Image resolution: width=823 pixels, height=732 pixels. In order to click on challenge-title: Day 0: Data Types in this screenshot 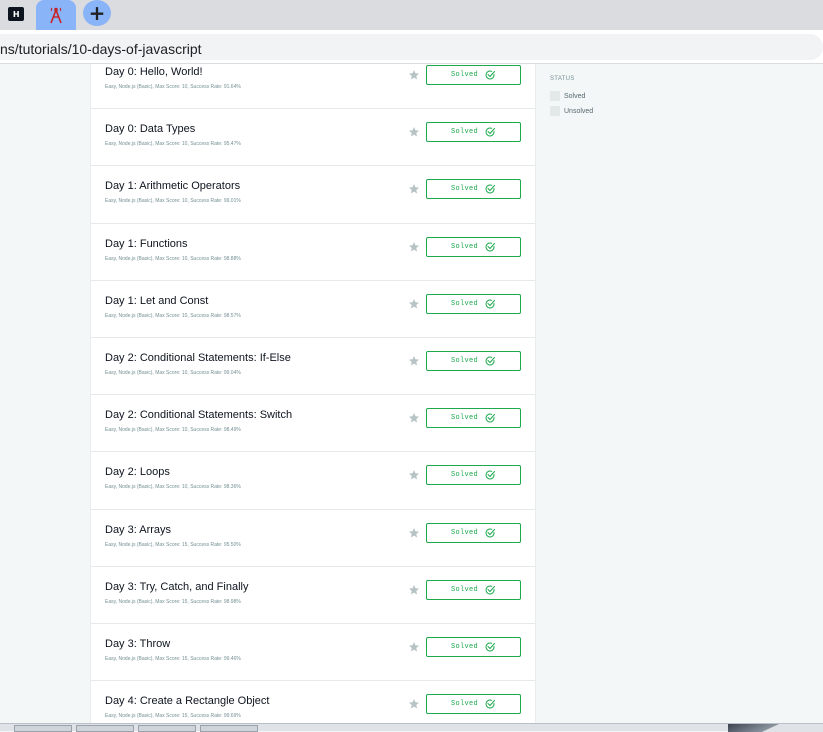, I will do `click(150, 129)`.